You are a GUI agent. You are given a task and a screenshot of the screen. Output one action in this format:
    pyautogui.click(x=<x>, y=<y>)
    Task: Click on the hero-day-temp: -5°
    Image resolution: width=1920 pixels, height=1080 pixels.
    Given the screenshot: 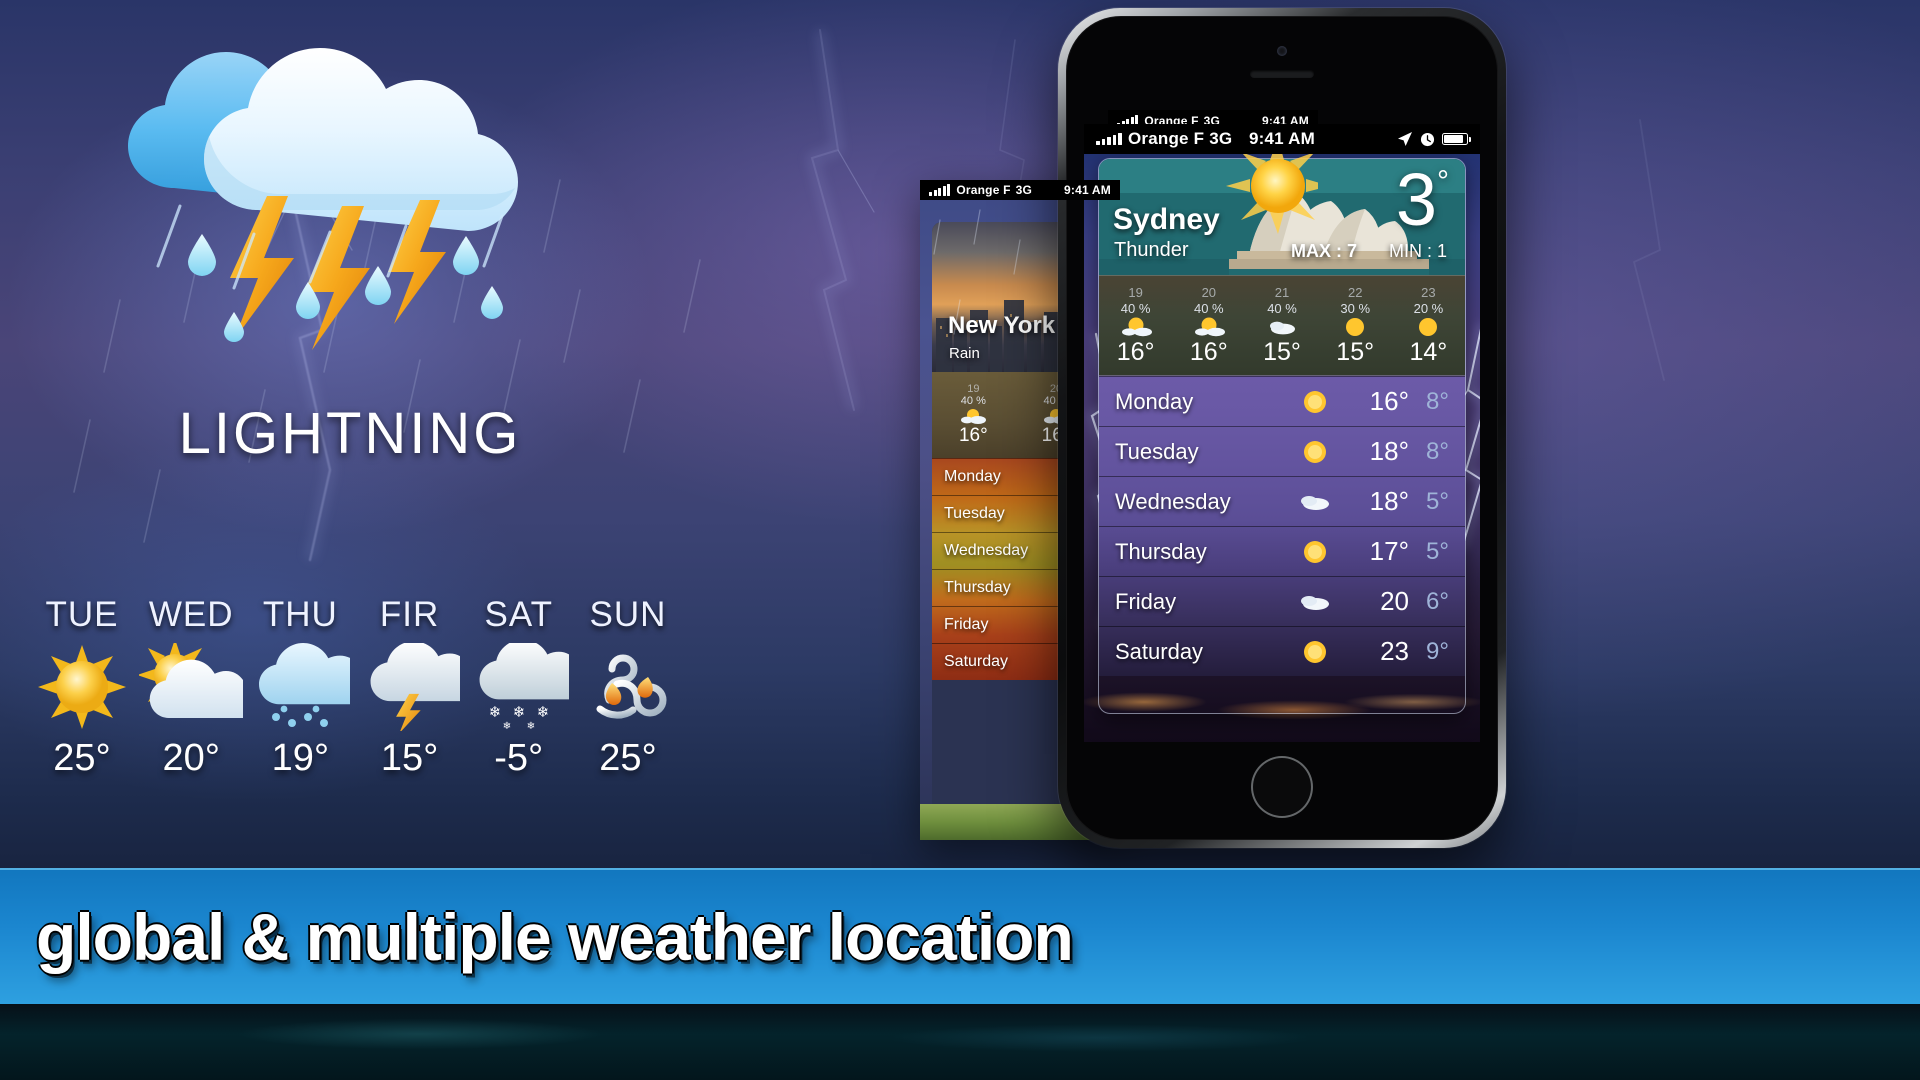 What is the action you would take?
    pyautogui.click(x=519, y=758)
    